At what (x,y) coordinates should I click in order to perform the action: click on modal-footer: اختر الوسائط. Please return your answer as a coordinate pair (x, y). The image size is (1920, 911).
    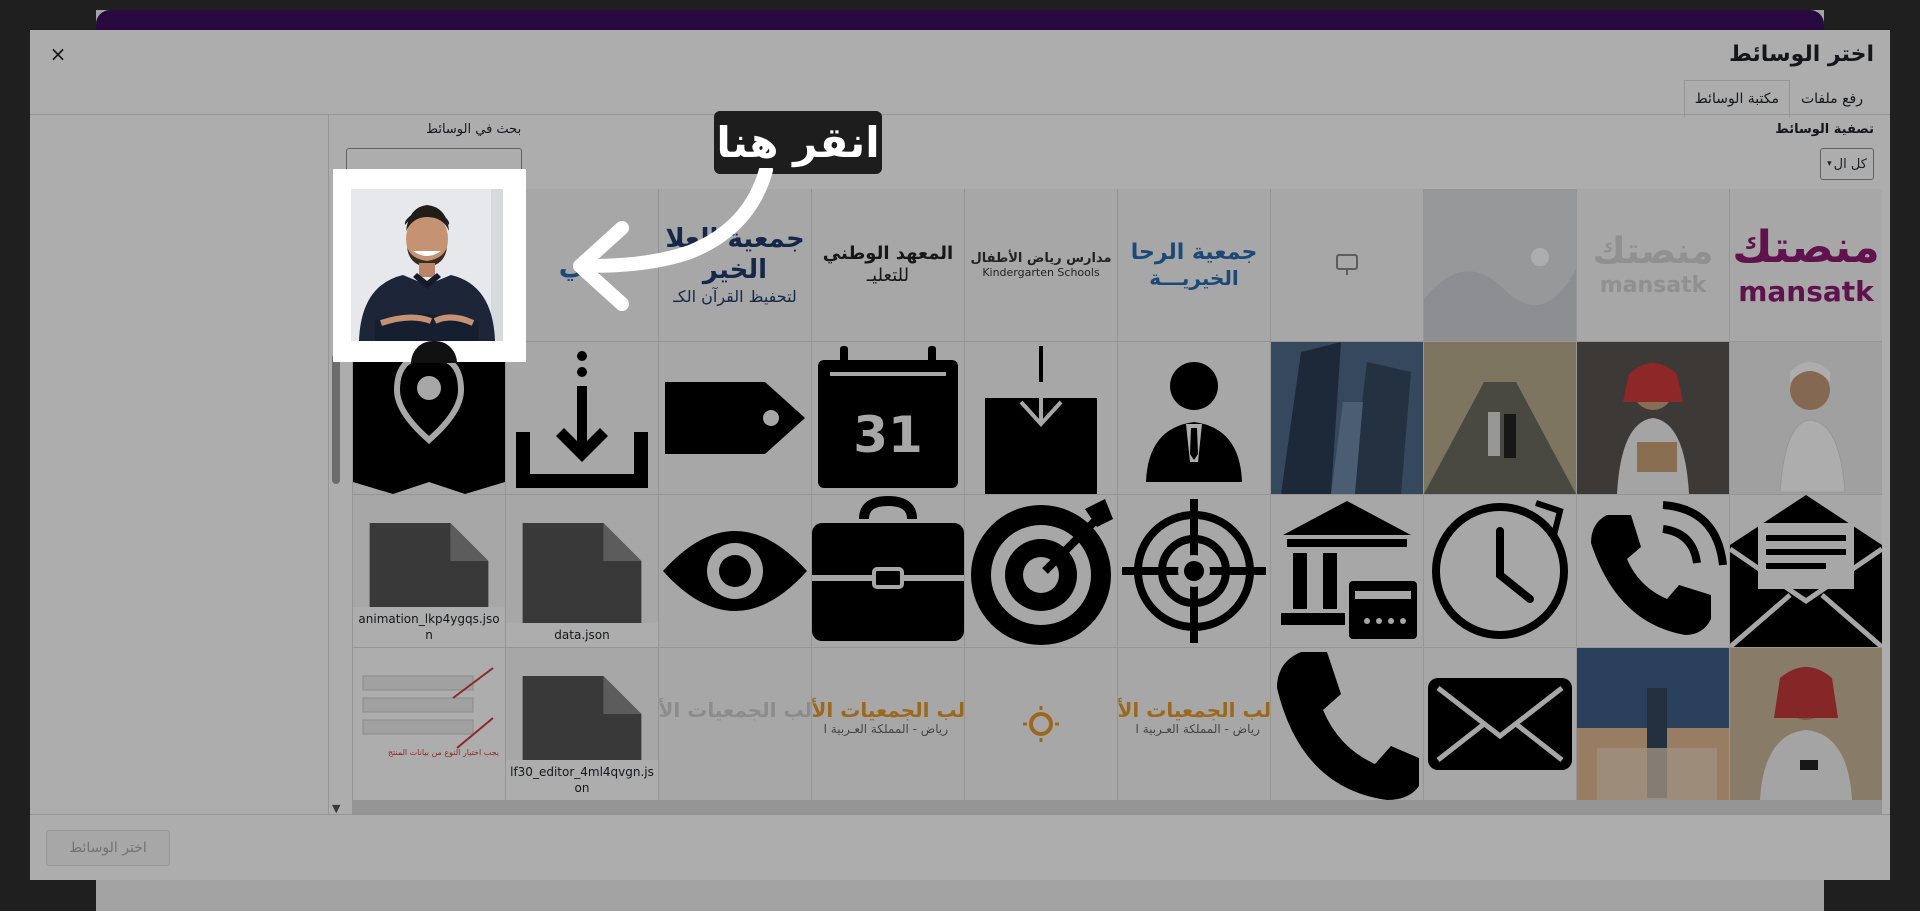
    Looking at the image, I should click on (960, 847).